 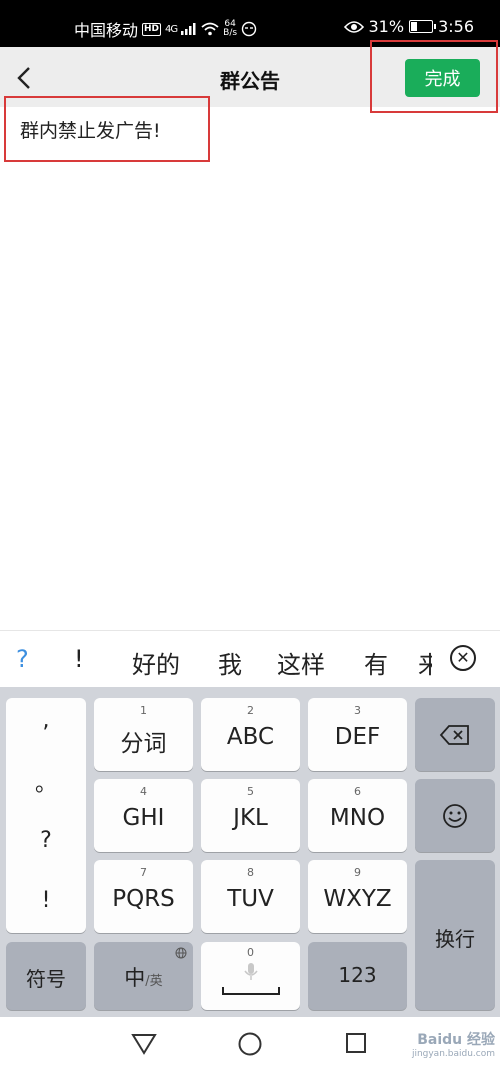 I want to click on eye-icon, so click(x=353, y=26).